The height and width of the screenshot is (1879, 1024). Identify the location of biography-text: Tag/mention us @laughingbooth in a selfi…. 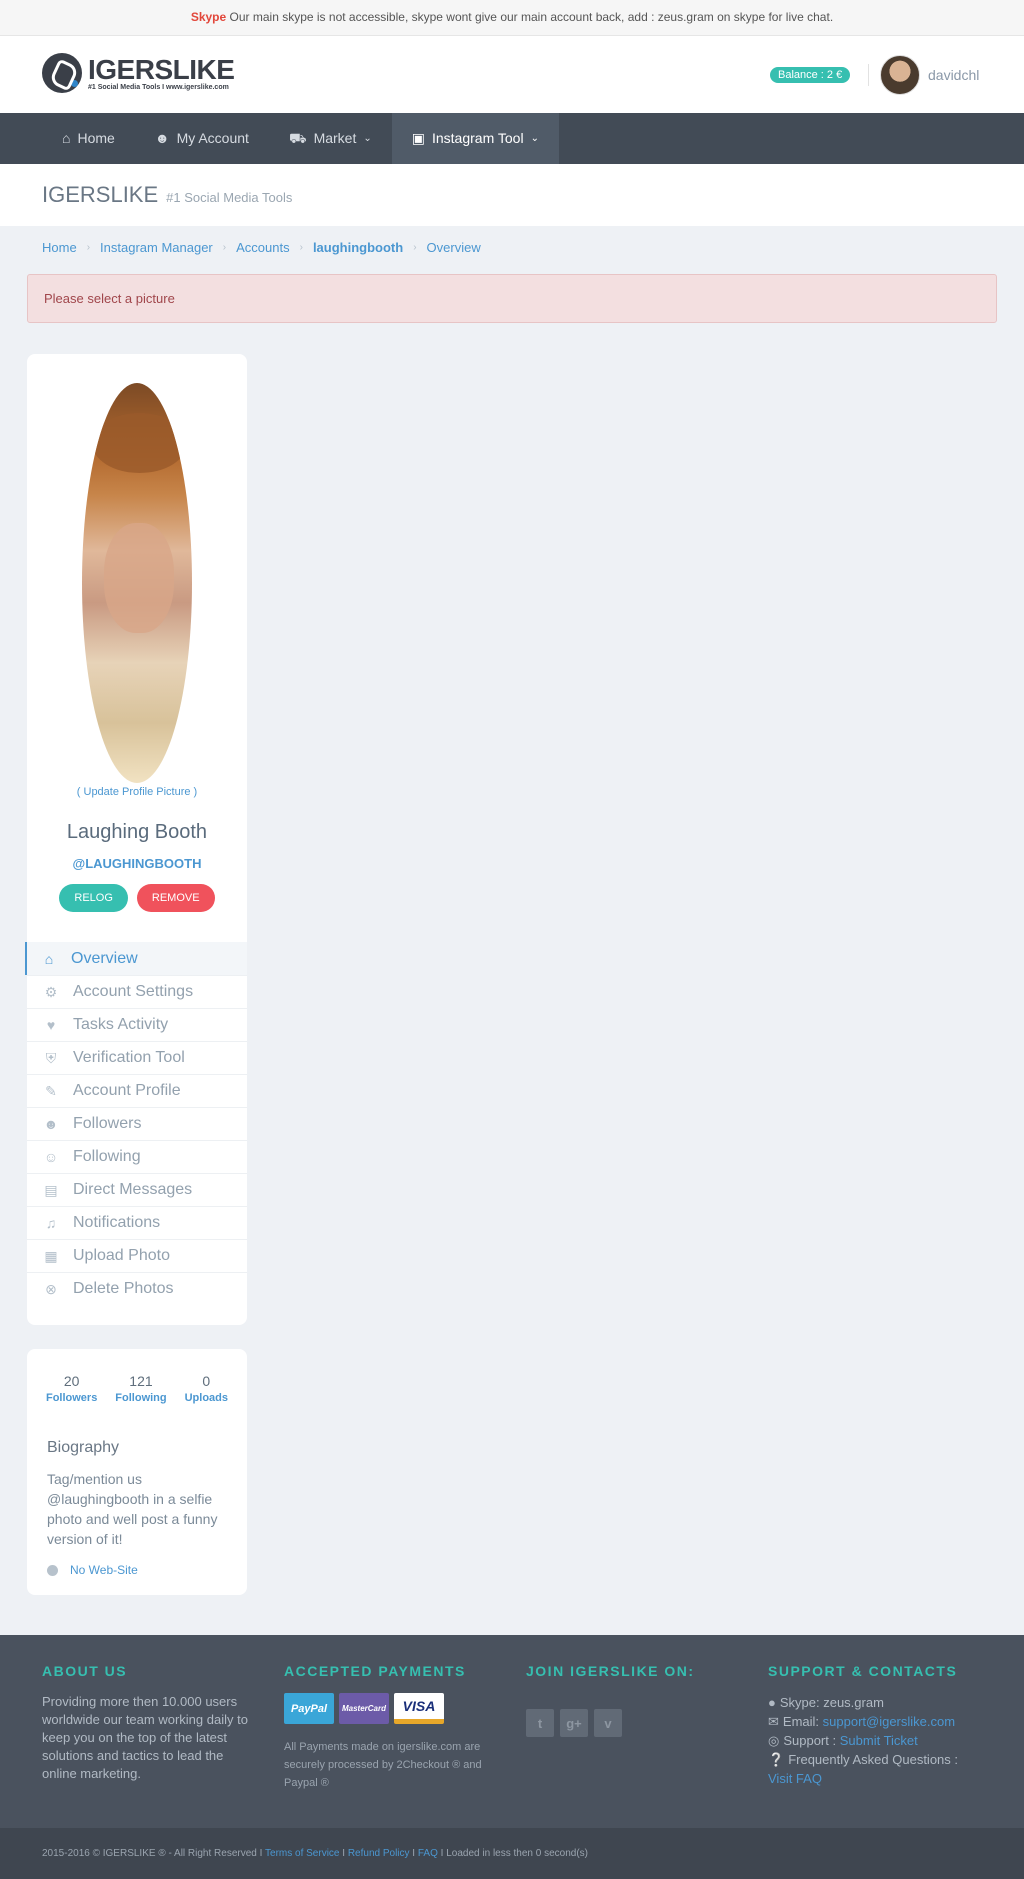
(132, 1509).